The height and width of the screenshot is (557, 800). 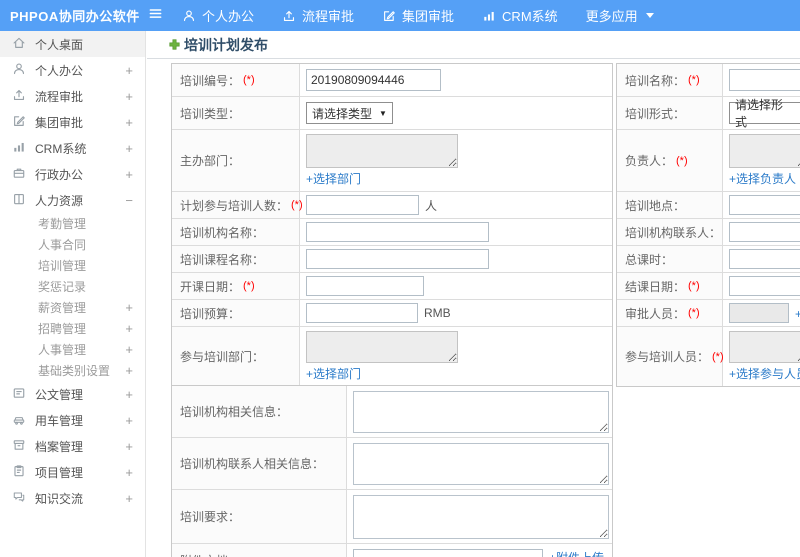 What do you see at coordinates (165, 16) in the screenshot?
I see `hamburger-menu-button` at bounding box center [165, 16].